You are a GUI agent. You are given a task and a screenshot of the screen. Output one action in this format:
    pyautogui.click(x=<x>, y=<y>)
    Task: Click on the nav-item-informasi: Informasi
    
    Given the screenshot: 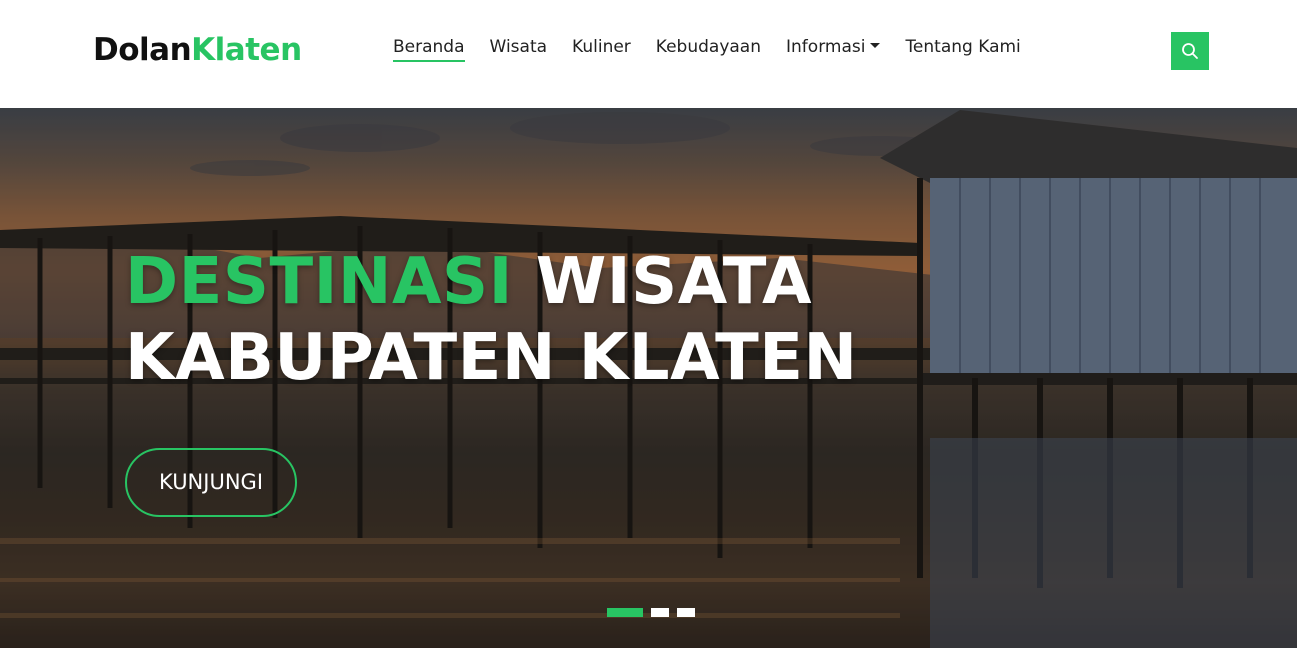 What is the action you would take?
    pyautogui.click(x=833, y=47)
    